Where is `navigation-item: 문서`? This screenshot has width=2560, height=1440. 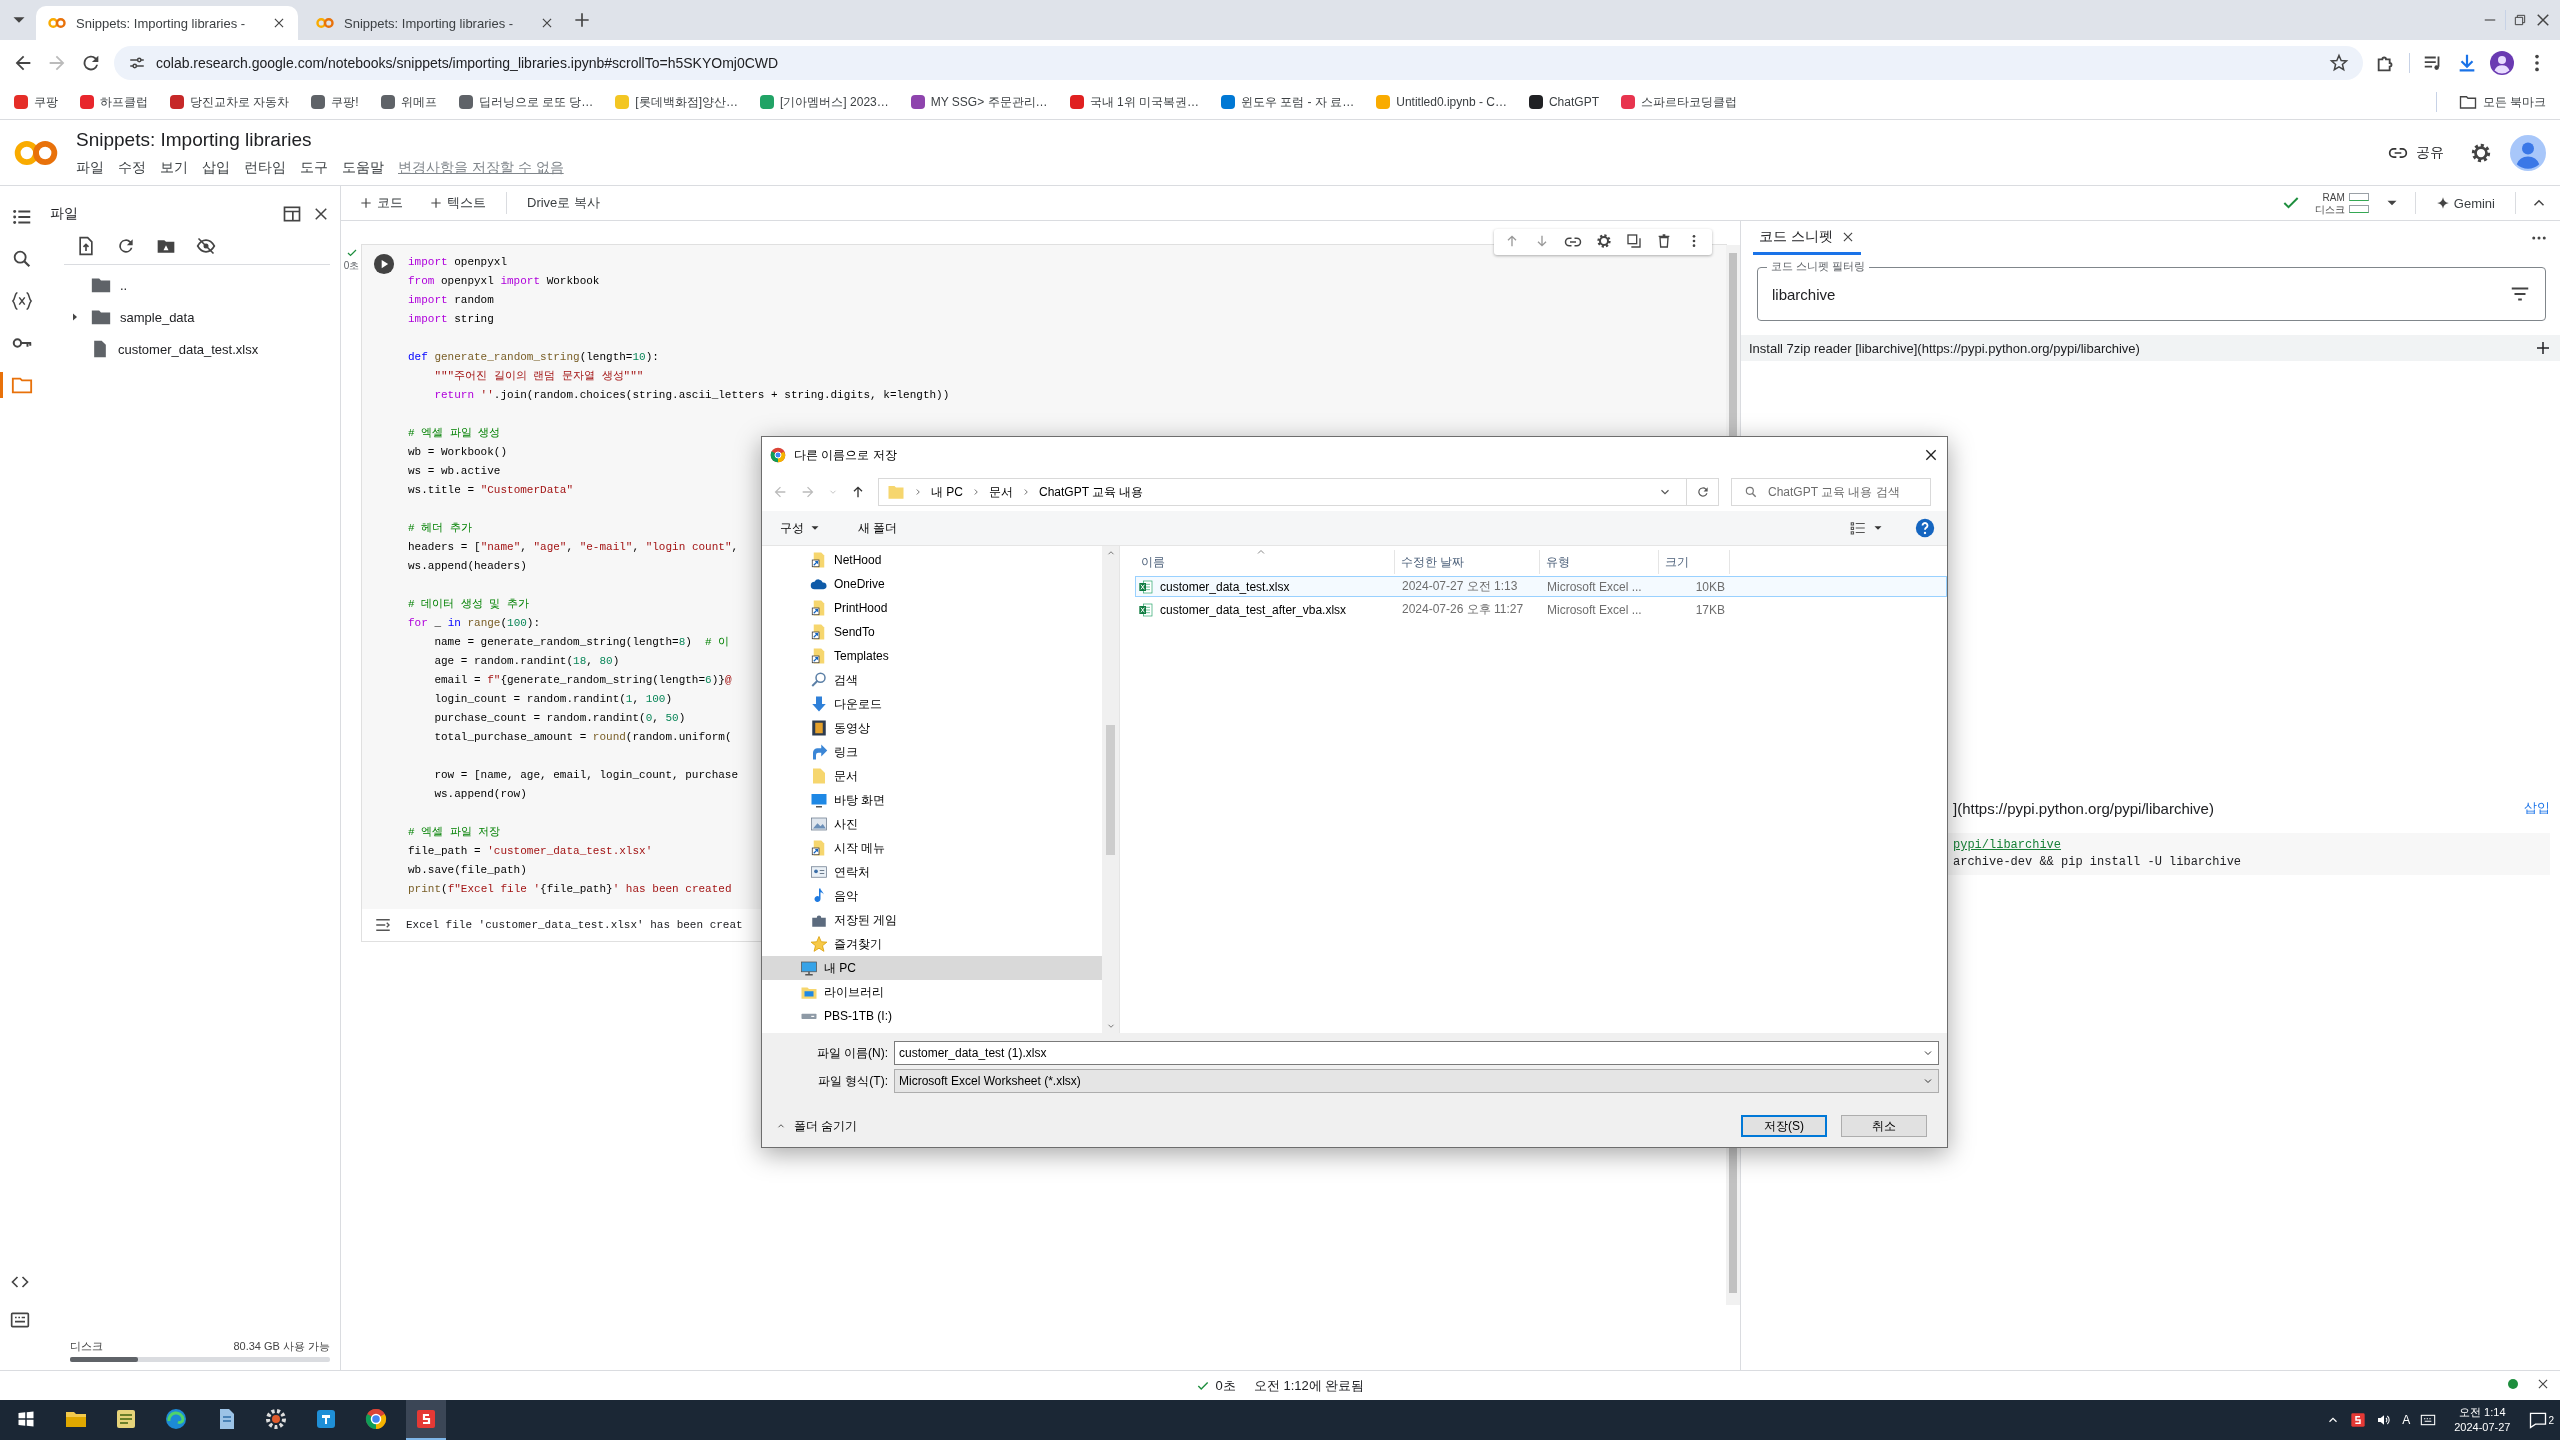
navigation-item: 문서 is located at coordinates (932, 776).